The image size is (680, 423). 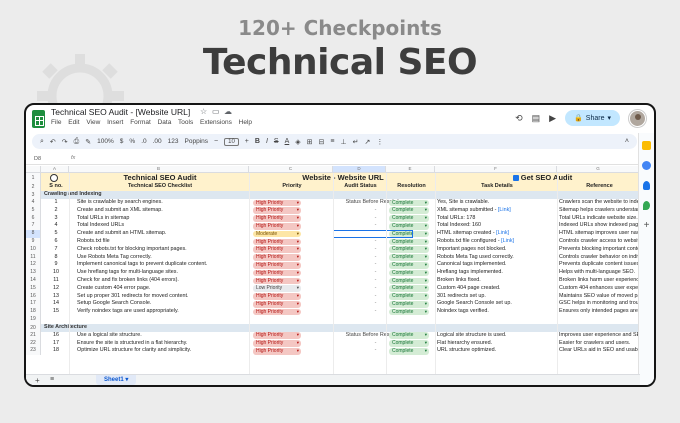 I want to click on column-header-c: C, so click(x=291, y=169).